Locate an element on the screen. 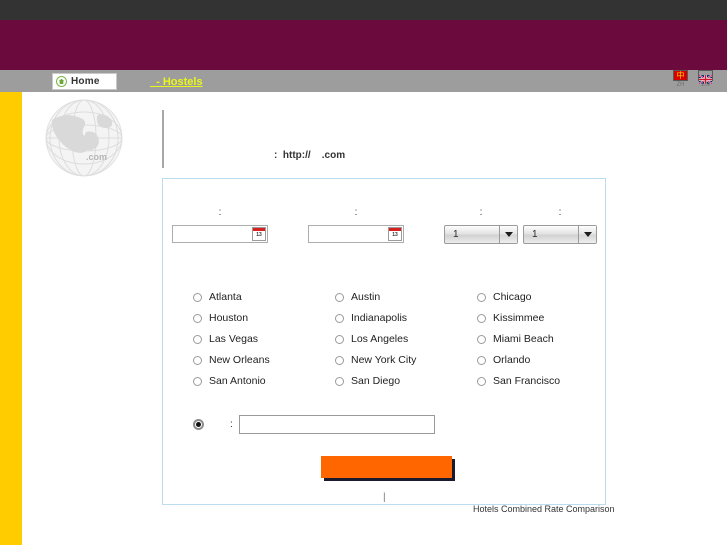 This screenshot has height=545, width=727. flag-china-icon: 中 is located at coordinates (680, 75).